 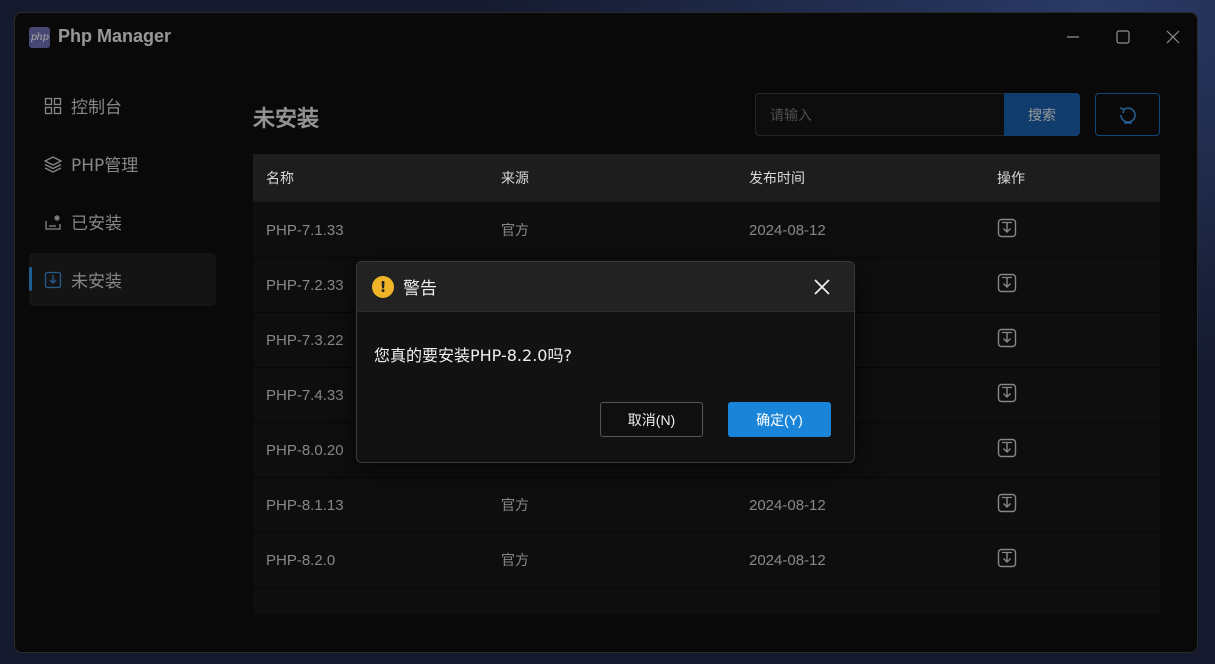 What do you see at coordinates (383, 286) in the screenshot?
I see `warning-icon: !` at bounding box center [383, 286].